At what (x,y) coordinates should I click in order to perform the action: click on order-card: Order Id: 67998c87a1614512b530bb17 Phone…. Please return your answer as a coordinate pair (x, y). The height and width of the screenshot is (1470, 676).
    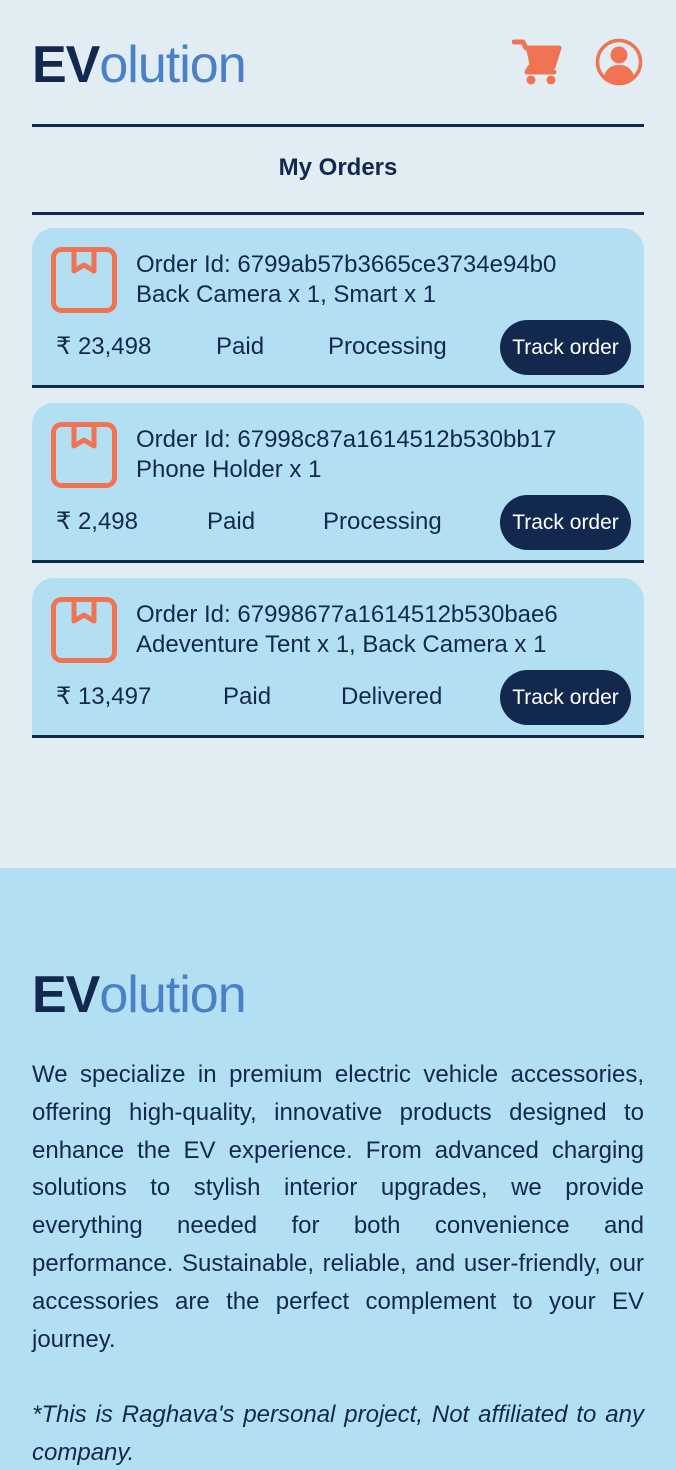
    Looking at the image, I should click on (338, 483).